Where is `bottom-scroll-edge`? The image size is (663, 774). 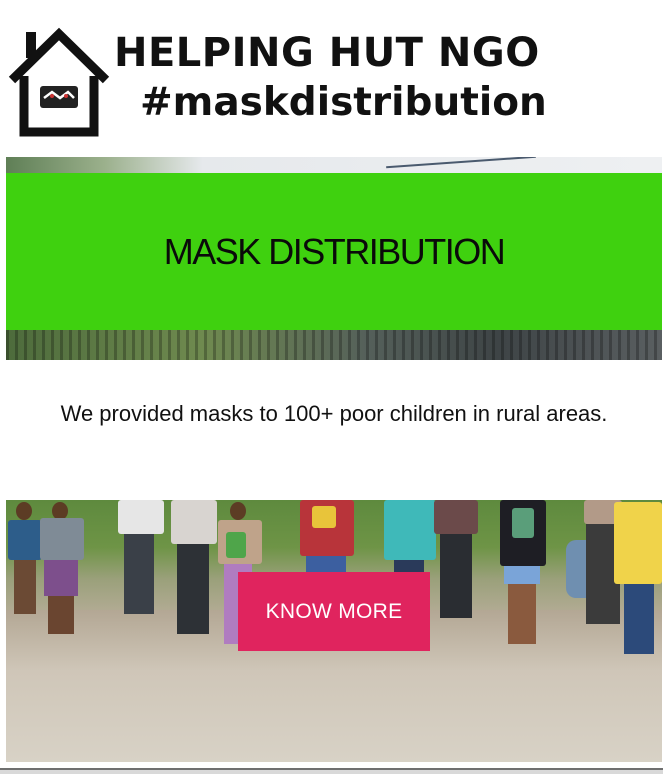 bottom-scroll-edge is located at coordinates (331, 772).